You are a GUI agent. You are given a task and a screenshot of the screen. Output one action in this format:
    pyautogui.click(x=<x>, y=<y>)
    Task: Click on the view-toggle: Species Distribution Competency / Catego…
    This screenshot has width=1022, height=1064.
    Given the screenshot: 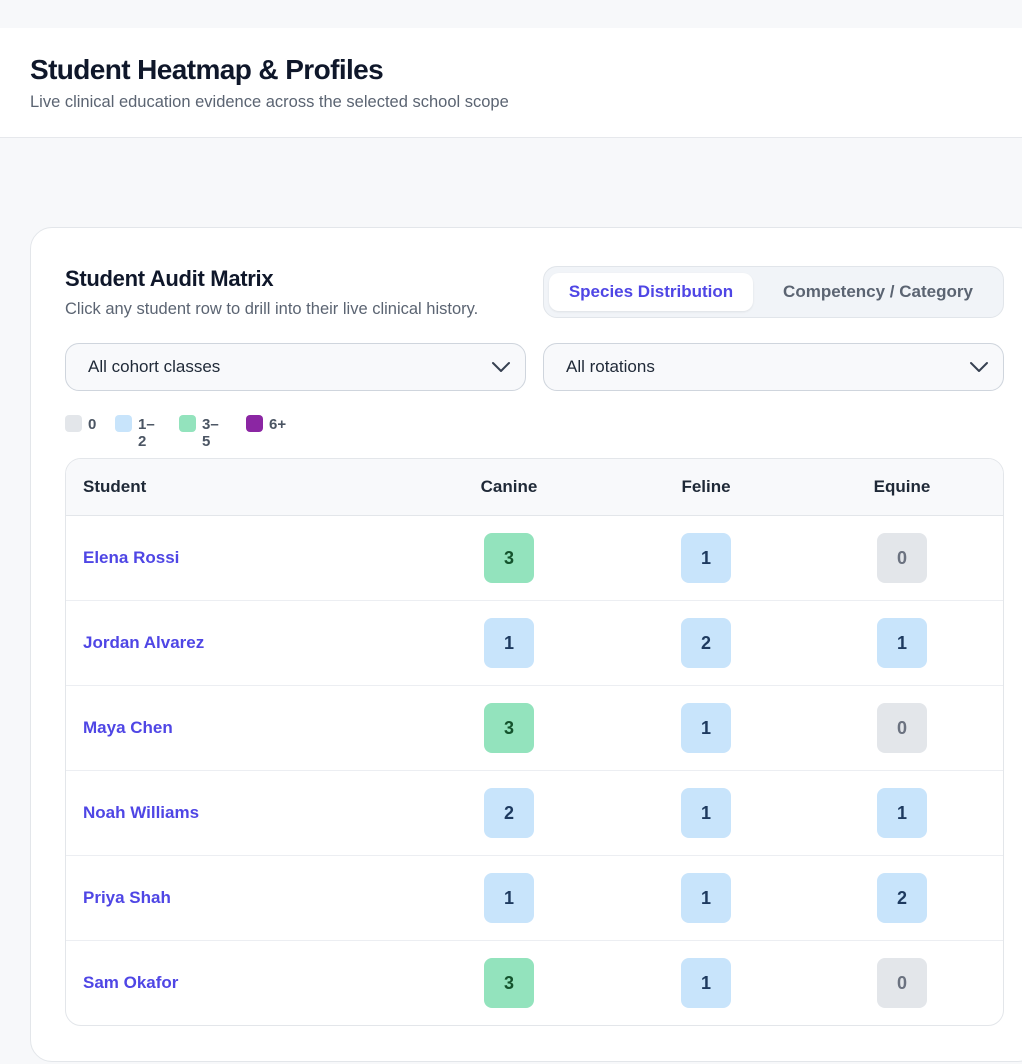 What is the action you would take?
    pyautogui.click(x=773, y=292)
    